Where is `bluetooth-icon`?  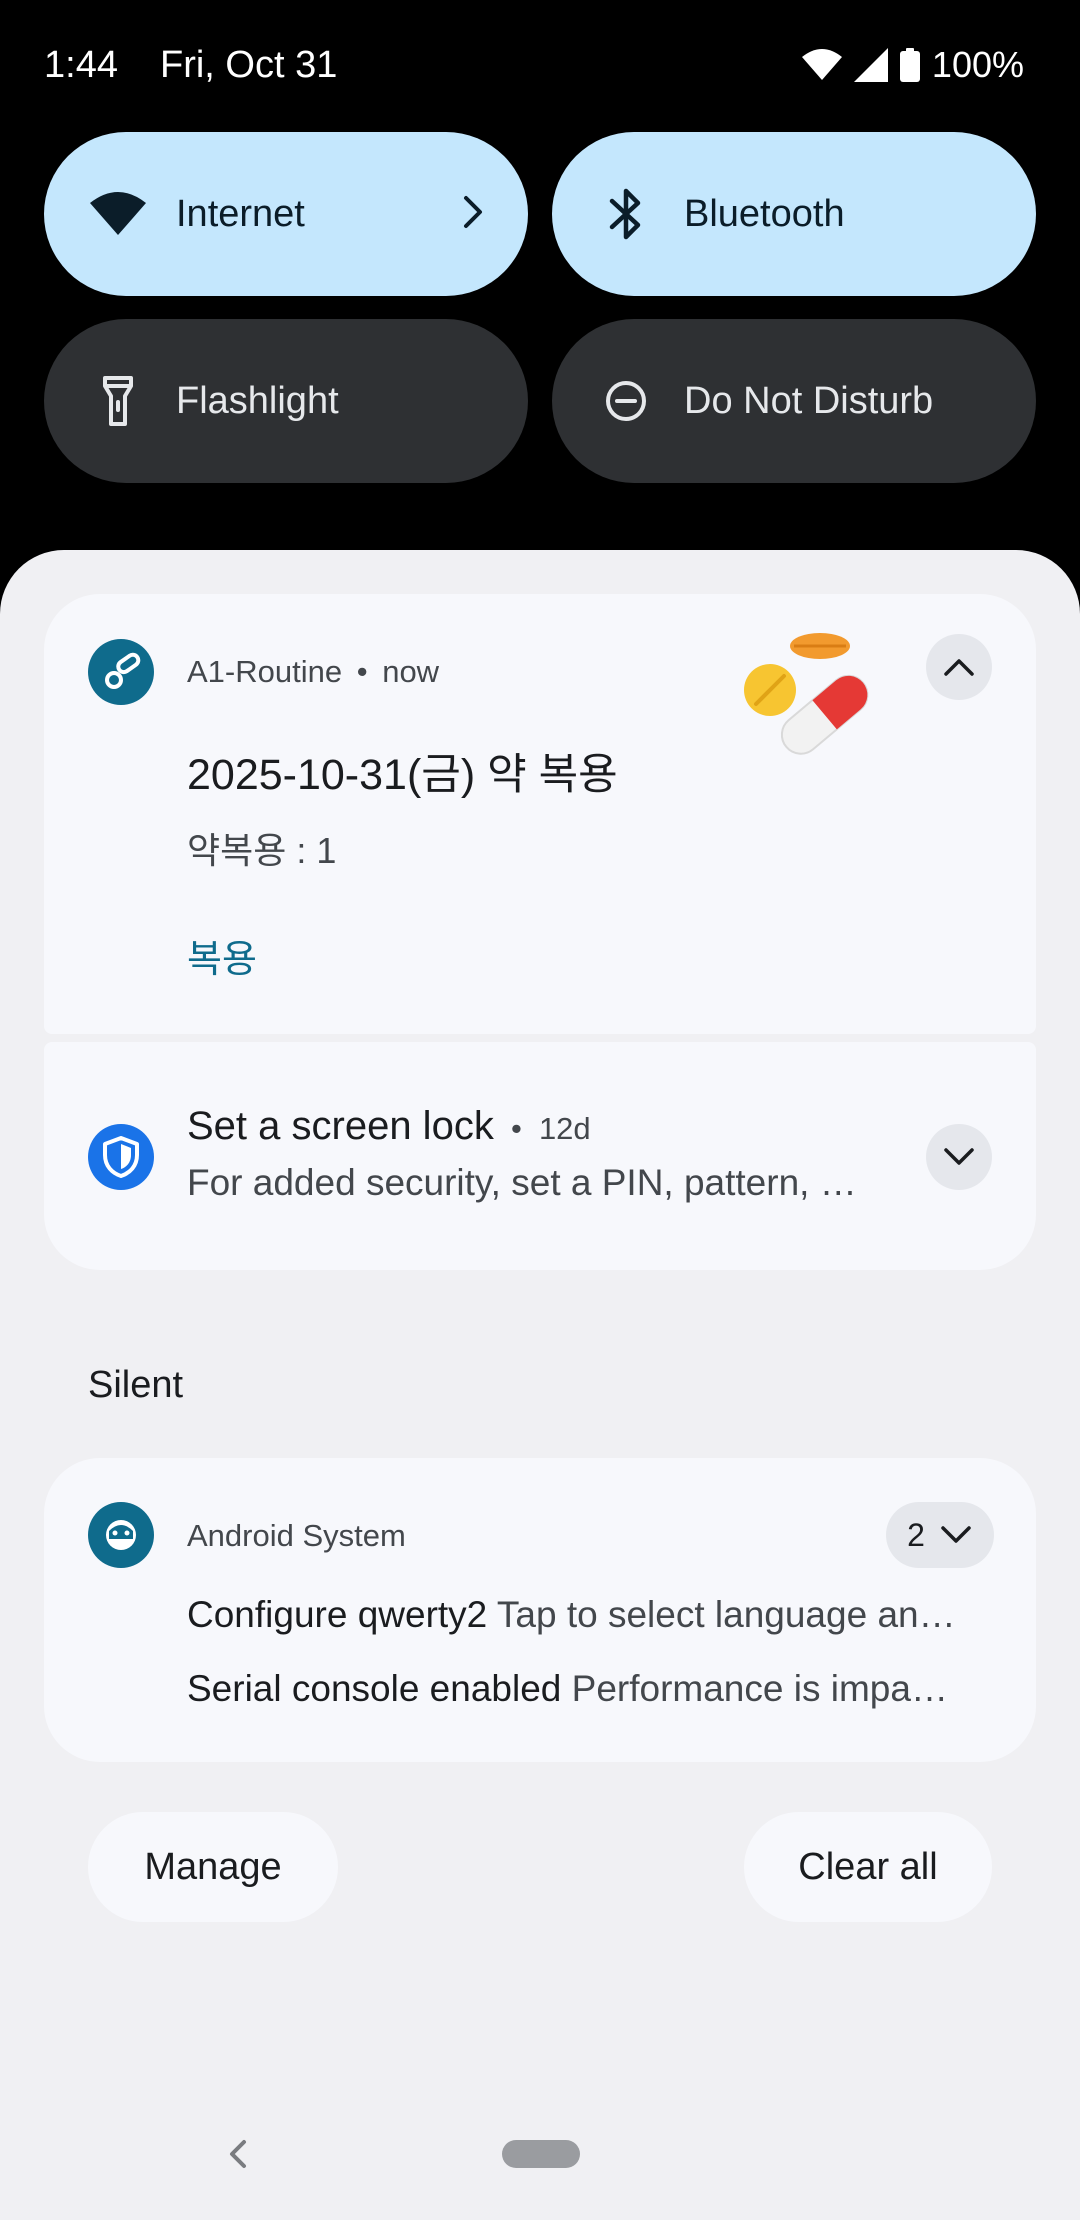
bluetooth-icon is located at coordinates (626, 214).